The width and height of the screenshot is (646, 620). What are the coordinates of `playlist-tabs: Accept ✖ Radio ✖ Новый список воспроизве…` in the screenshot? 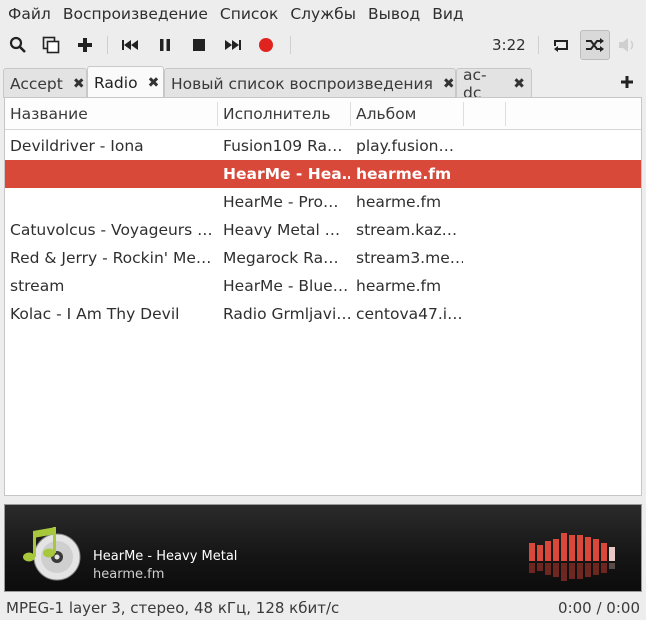 It's located at (323, 84).